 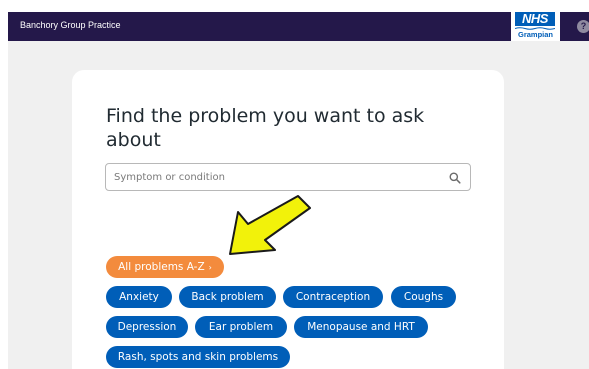 I want to click on topic-button-contraception: Contraception, so click(x=333, y=297).